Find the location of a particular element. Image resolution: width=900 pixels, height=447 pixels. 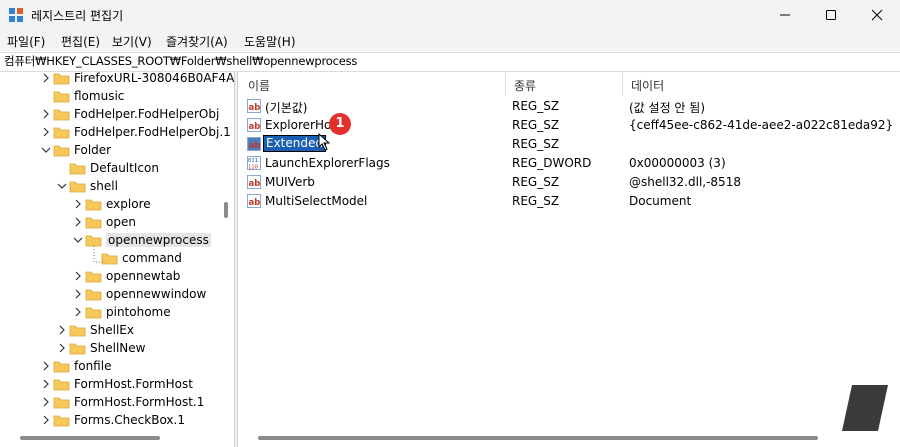

tree-node: FirefoxURL-308046B0AF4A is located at coordinates (117, 80).